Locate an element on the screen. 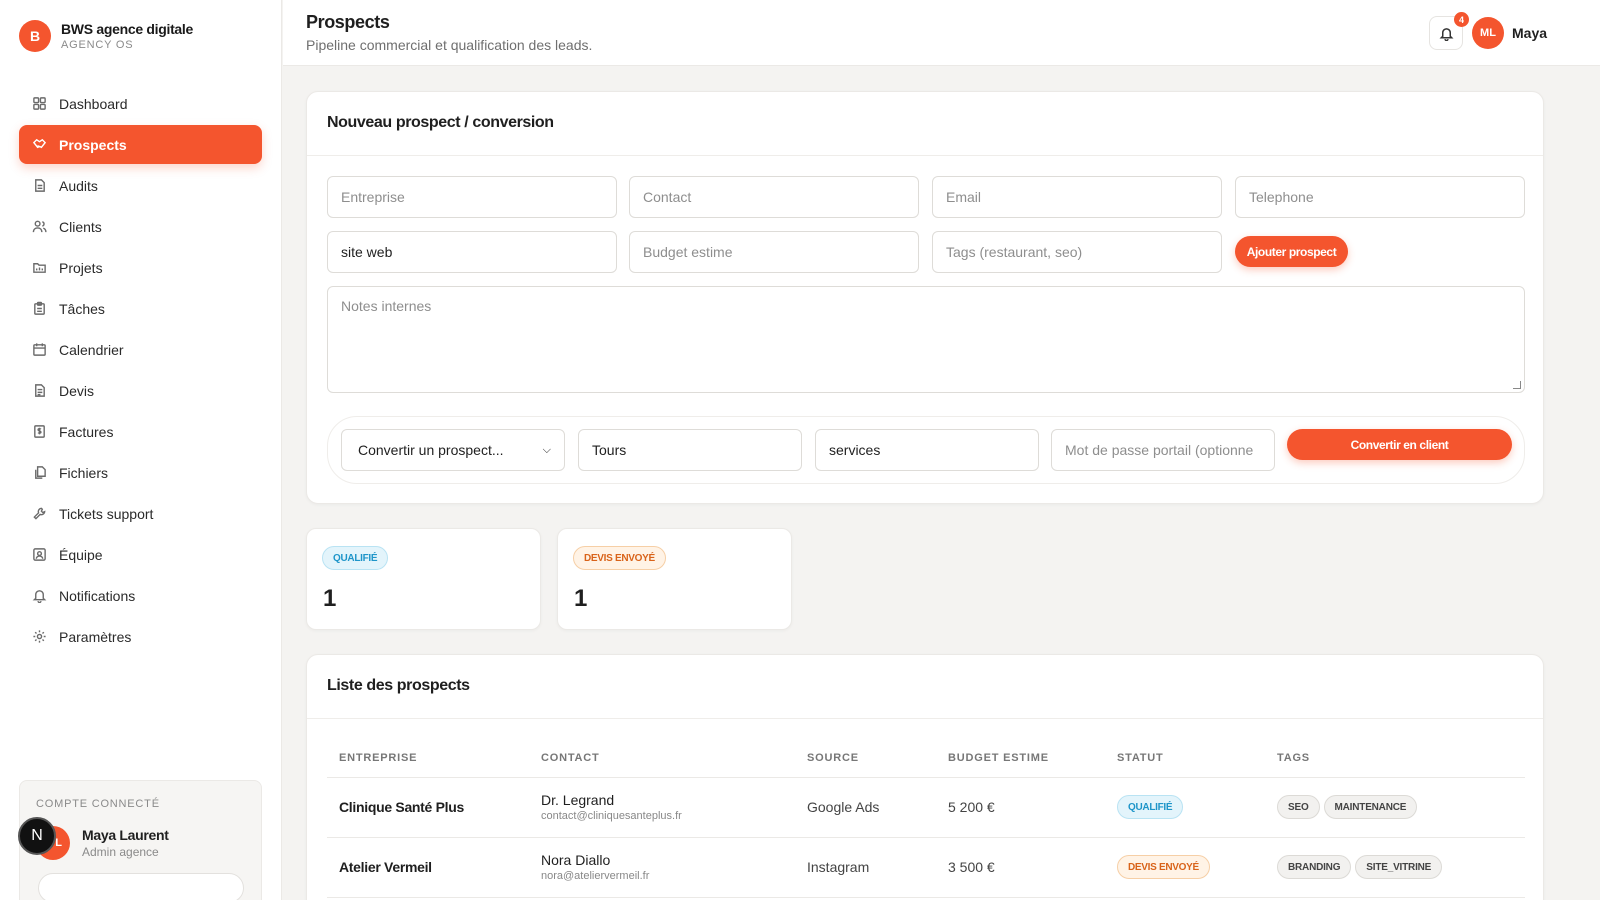 The height and width of the screenshot is (900, 1600). sidebar-item-devis: Devis is located at coordinates (140, 390).